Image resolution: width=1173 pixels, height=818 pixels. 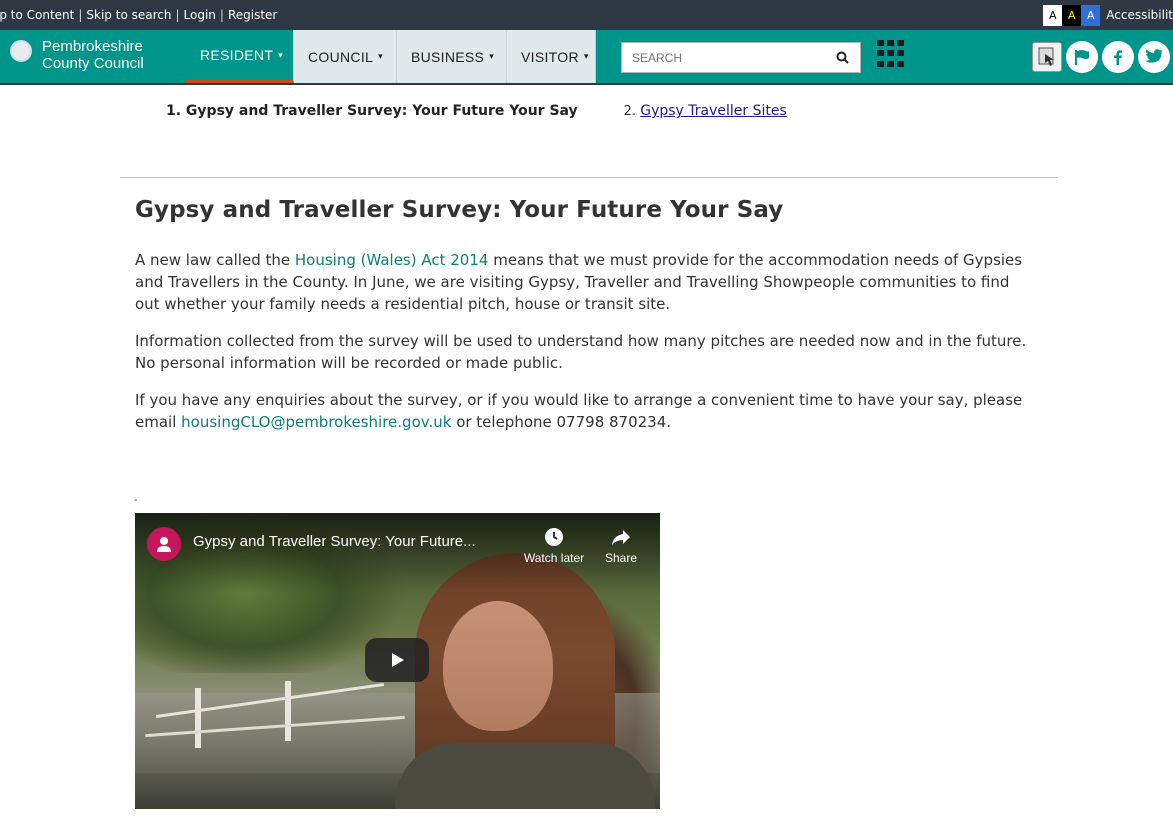 What do you see at coordinates (1047, 57) in the screenshot?
I see `touch-screen-icon` at bounding box center [1047, 57].